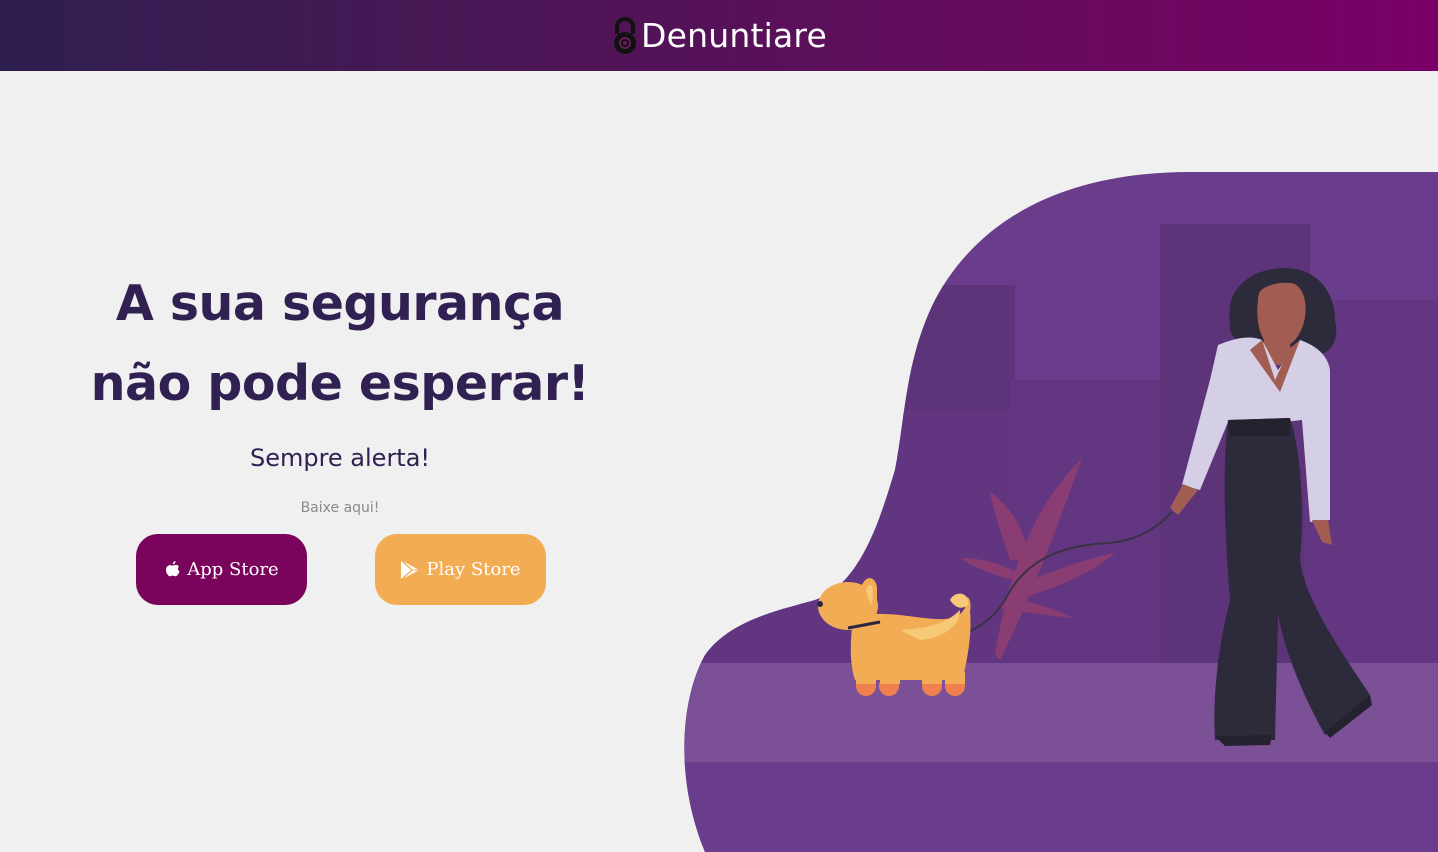  What do you see at coordinates (340, 383) in the screenshot?
I see `hero-title-line-2: não pode esperar!` at bounding box center [340, 383].